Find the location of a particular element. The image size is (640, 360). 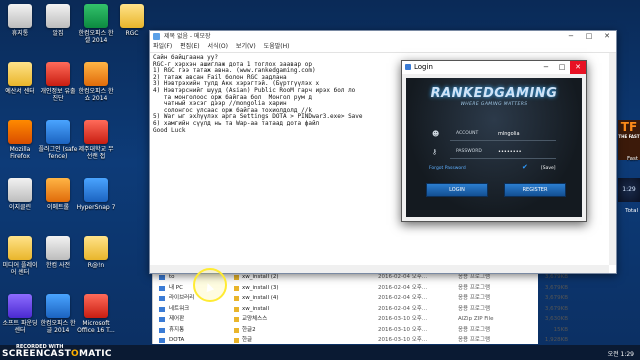

notepad-titlebar: 제목 없음 - 메모장 − □ ✕ is located at coordinates (383, 36).